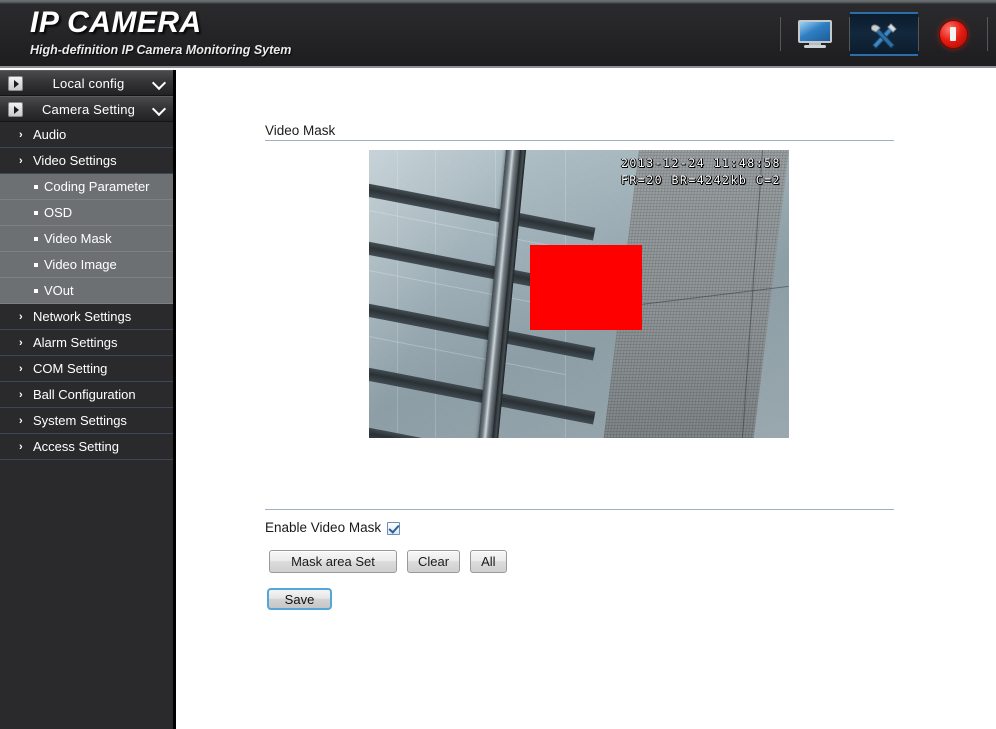  What do you see at coordinates (987, 34) in the screenshot?
I see `toolbar-divider` at bounding box center [987, 34].